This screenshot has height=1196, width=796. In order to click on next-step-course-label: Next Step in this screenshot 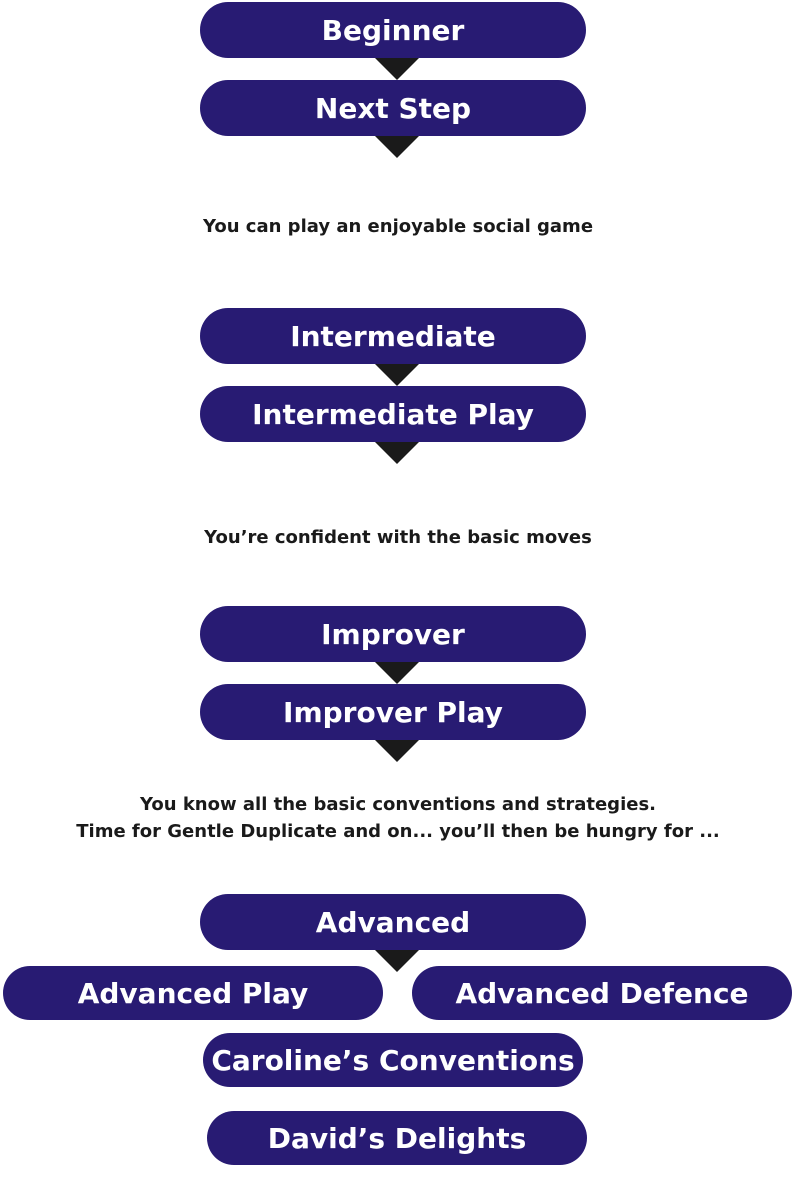, I will do `click(393, 108)`.